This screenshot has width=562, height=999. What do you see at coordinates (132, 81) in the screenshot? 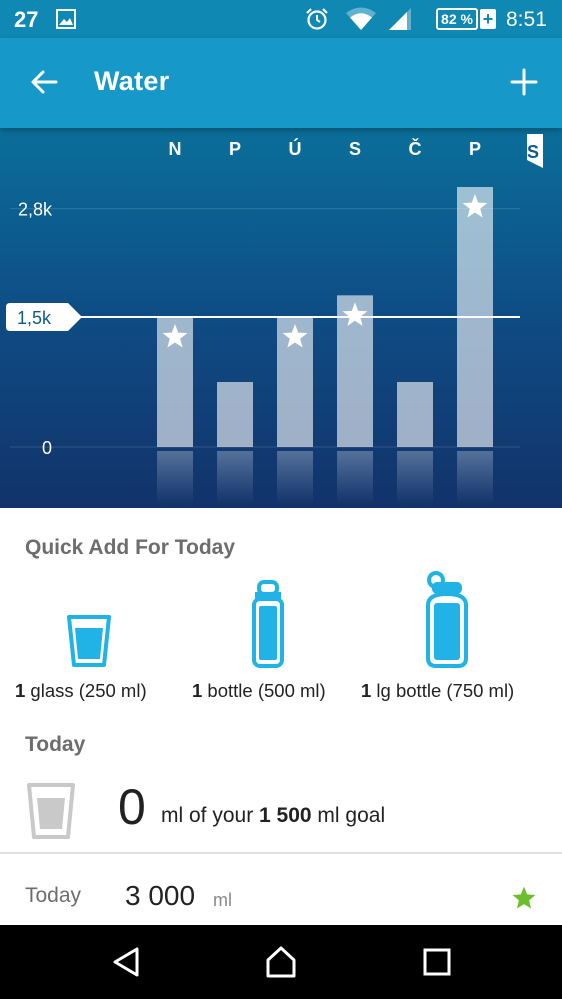
I see `page-title: Water` at bounding box center [132, 81].